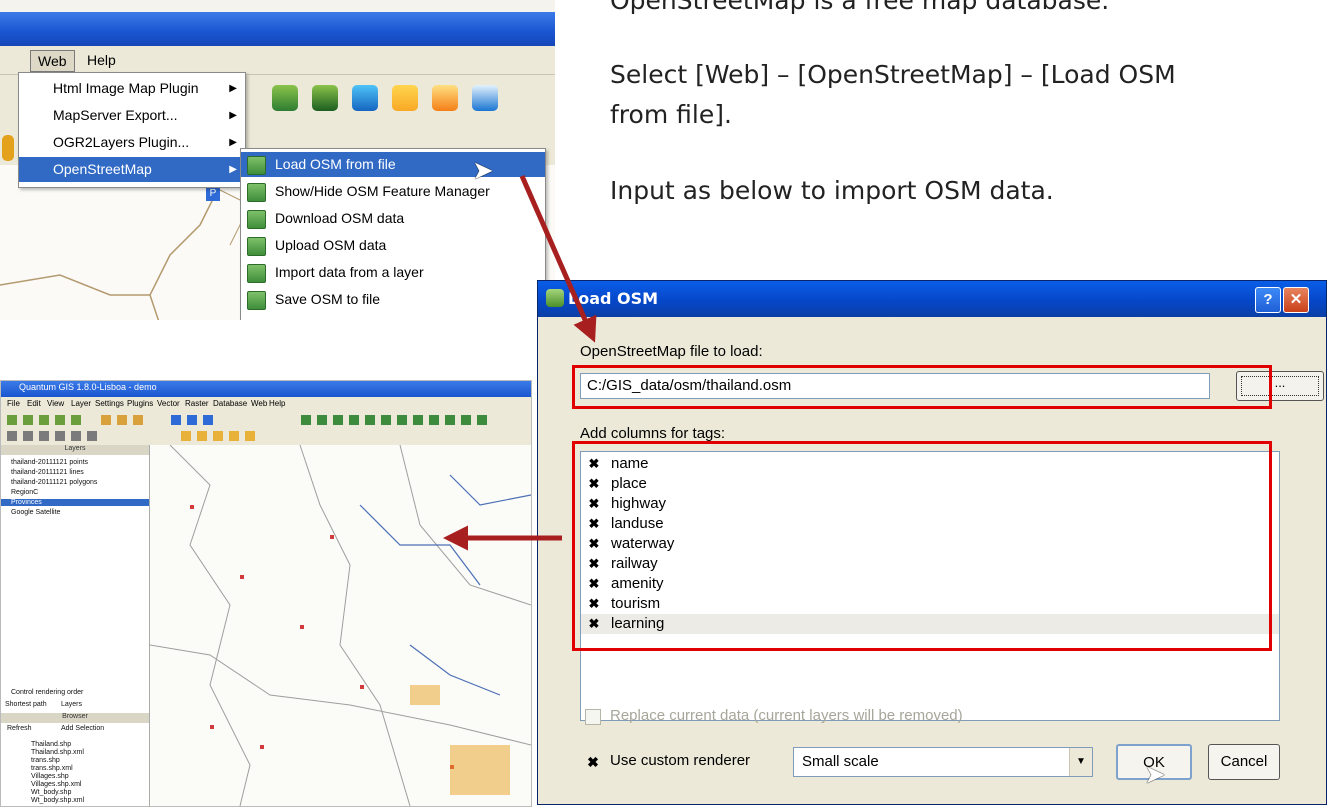  What do you see at coordinates (520, 362) in the screenshot?
I see `callout-arrows` at bounding box center [520, 362].